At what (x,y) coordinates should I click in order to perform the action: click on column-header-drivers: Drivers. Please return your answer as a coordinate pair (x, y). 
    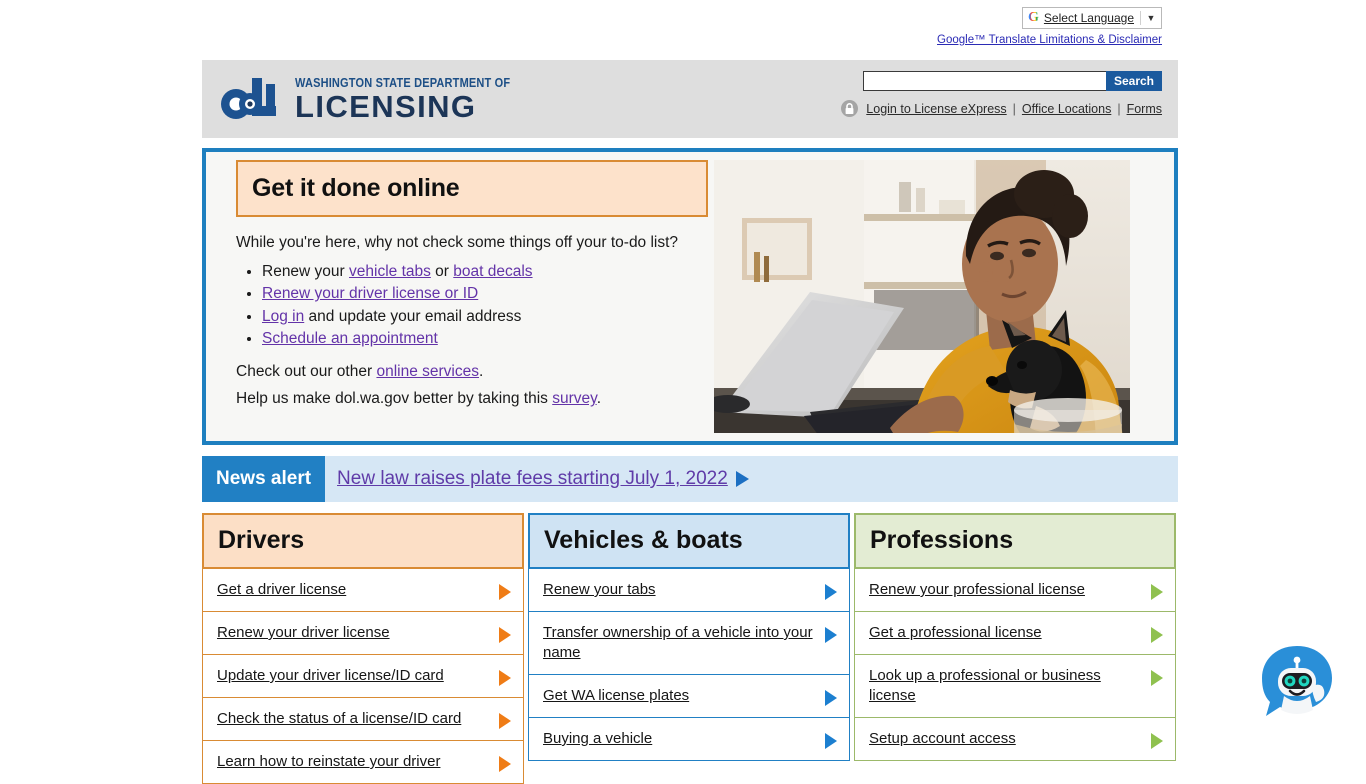
    Looking at the image, I should click on (363, 541).